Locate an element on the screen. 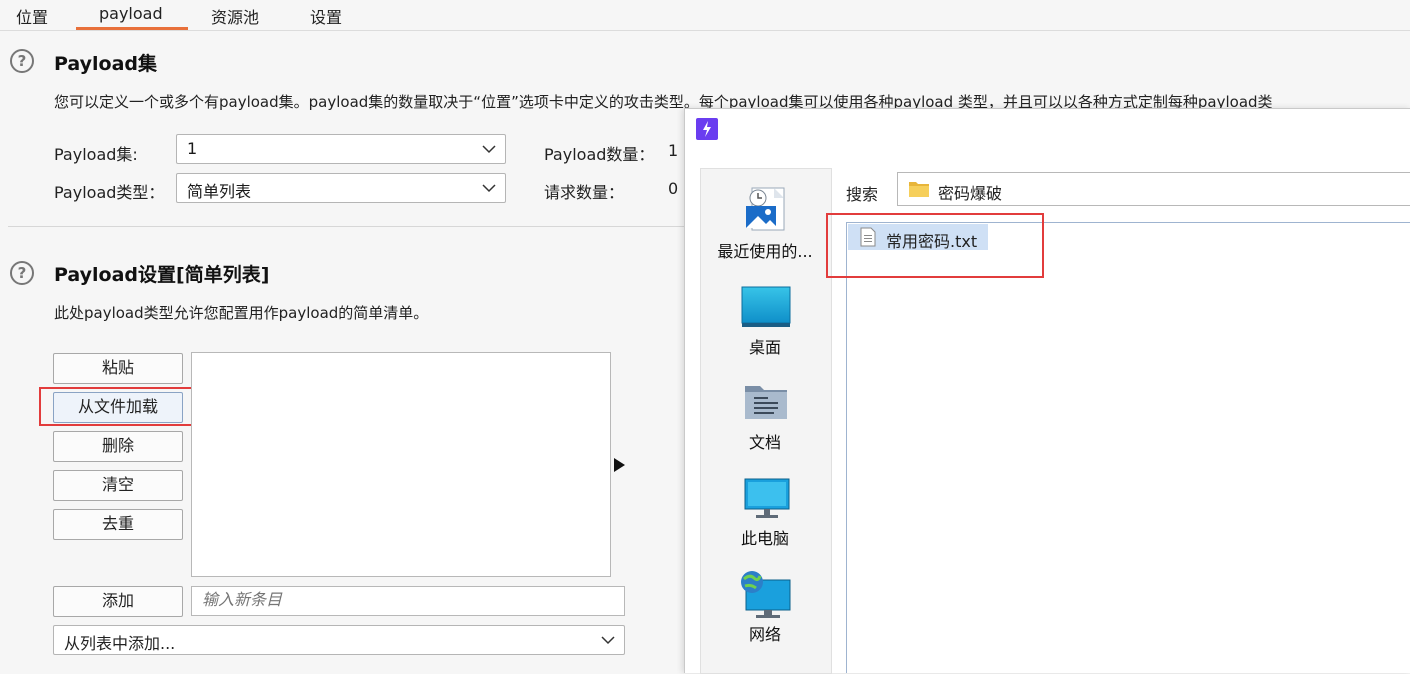 This screenshot has width=1410, height=674. place-documents-label: 文档 is located at coordinates (765, 441).